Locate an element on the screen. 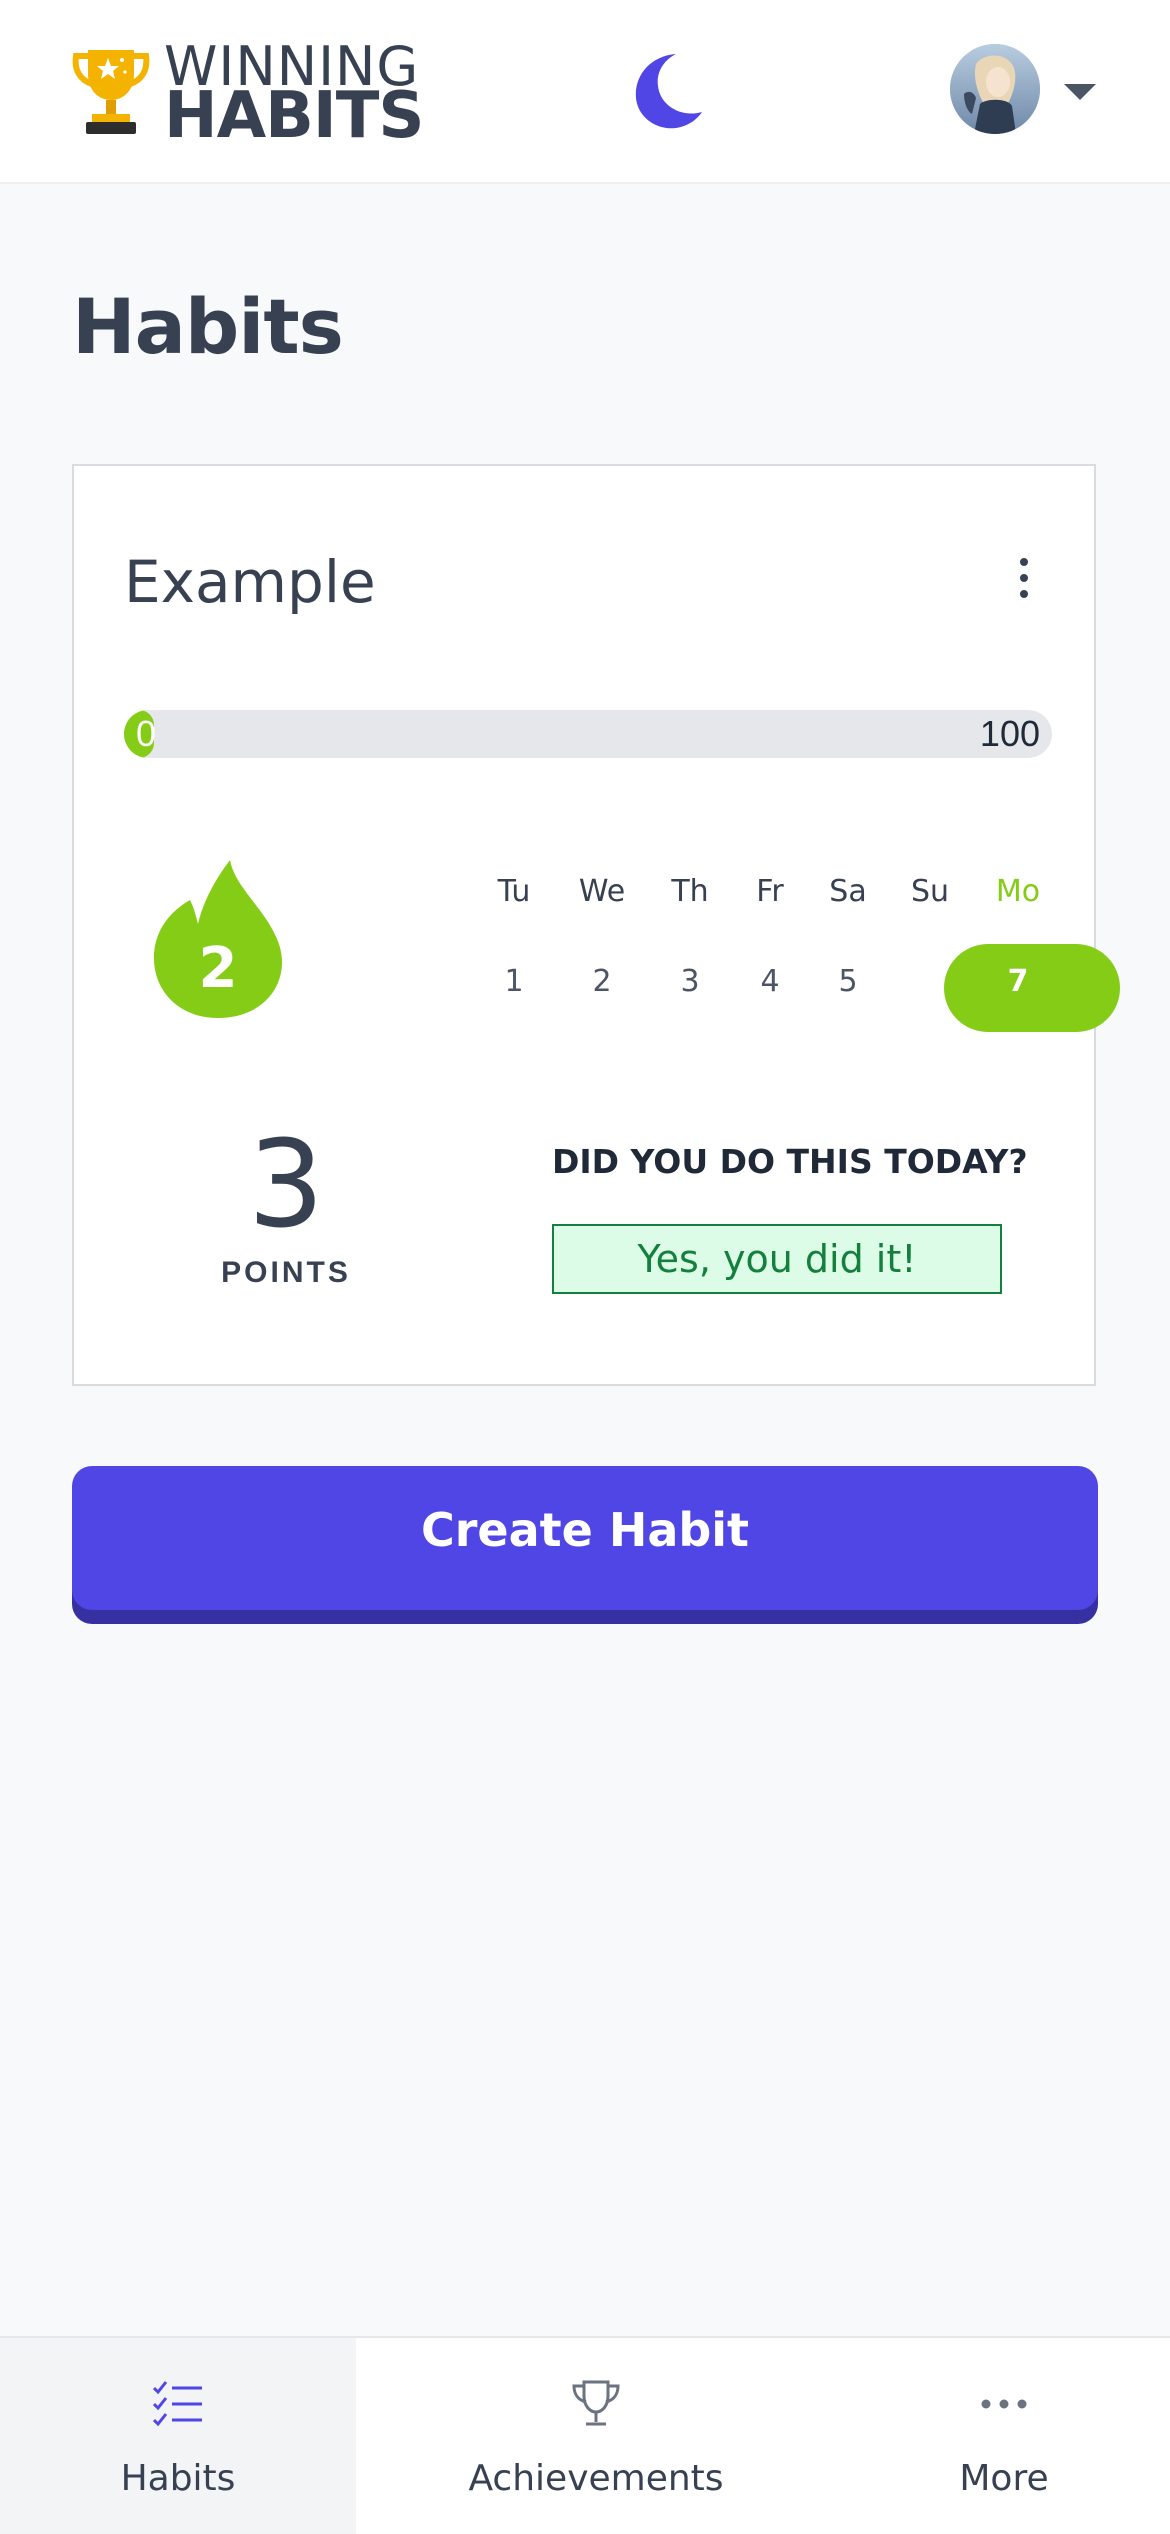 This screenshot has width=1170, height=2534. day-date-1: 1 is located at coordinates (514, 981).